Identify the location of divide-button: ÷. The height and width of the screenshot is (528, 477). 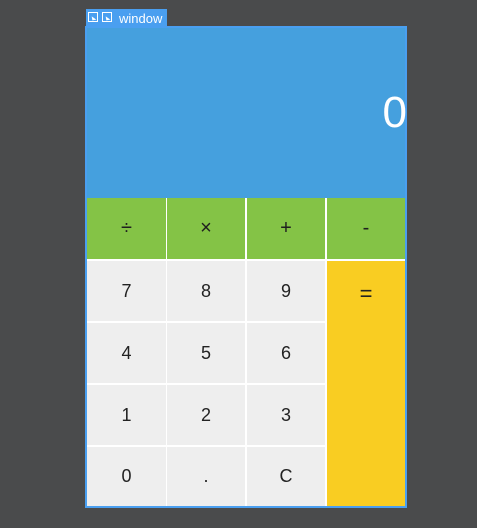
(126, 228).